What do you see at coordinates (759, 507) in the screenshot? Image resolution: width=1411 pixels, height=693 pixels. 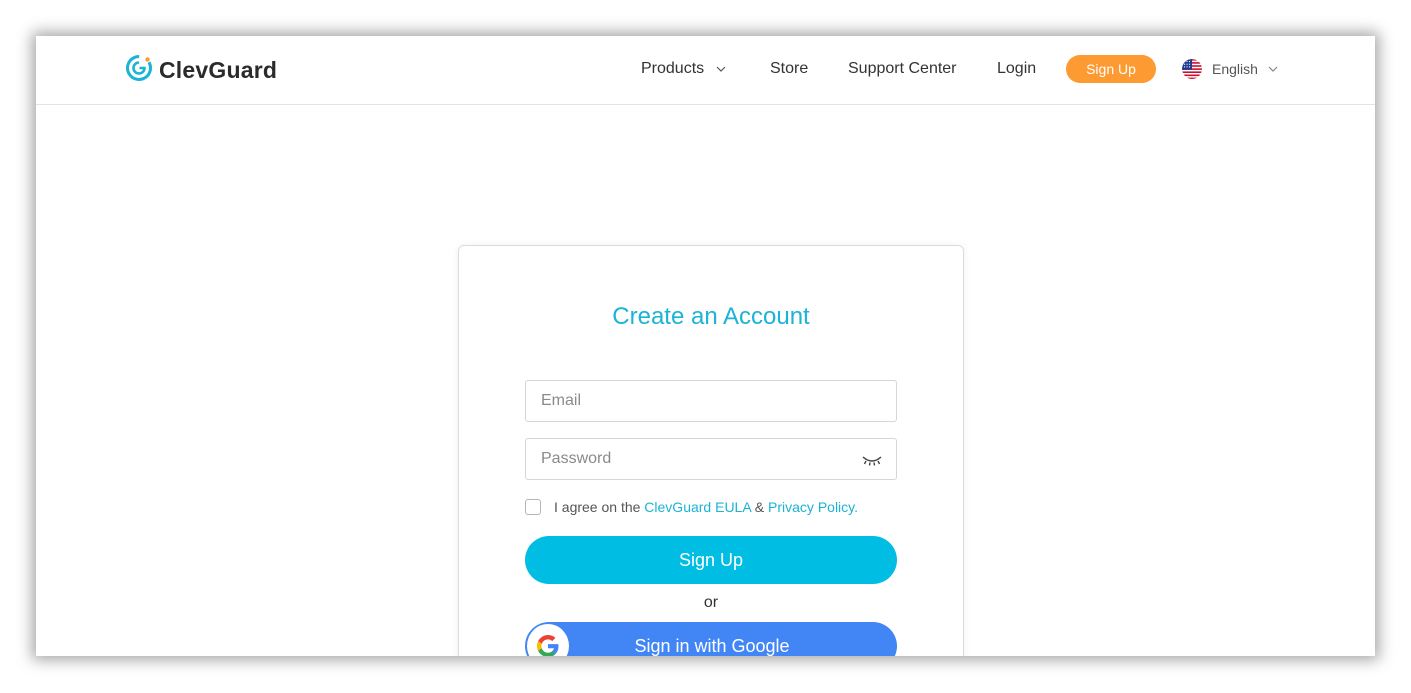 I see `agree-amp: &` at bounding box center [759, 507].